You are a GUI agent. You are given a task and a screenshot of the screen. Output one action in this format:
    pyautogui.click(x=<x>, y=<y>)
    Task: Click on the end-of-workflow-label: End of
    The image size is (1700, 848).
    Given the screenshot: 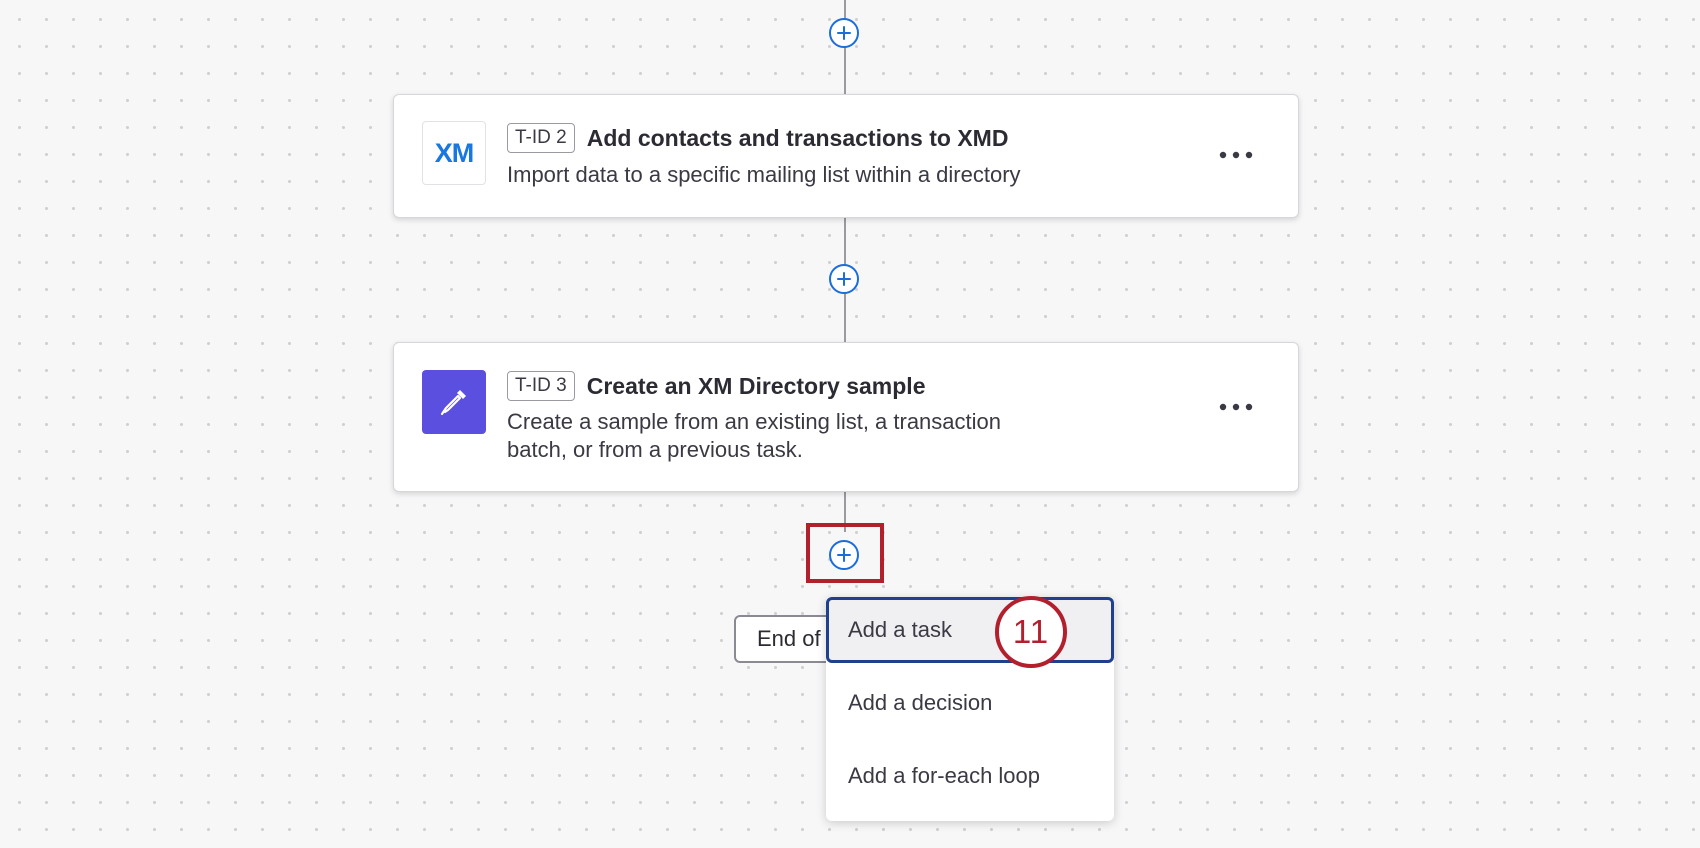 What is the action you would take?
    pyautogui.click(x=789, y=638)
    